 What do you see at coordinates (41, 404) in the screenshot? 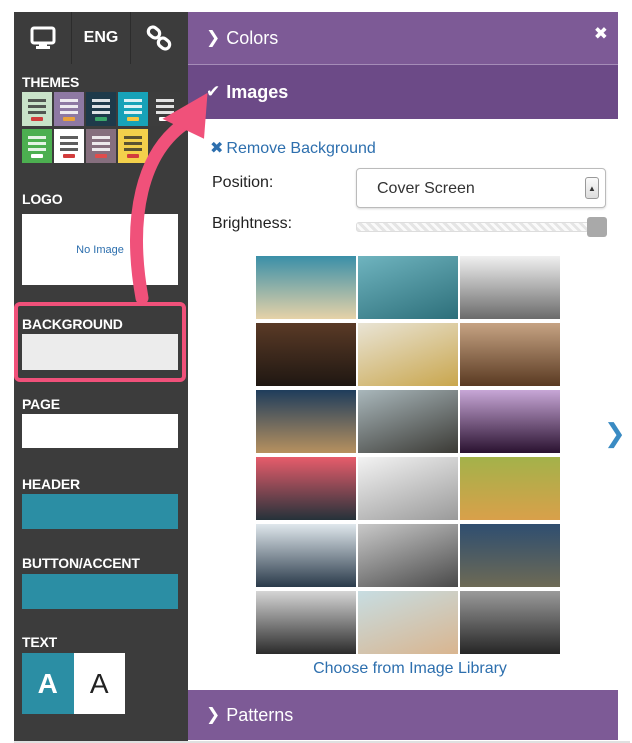
I see `page-label: PAGE` at bounding box center [41, 404].